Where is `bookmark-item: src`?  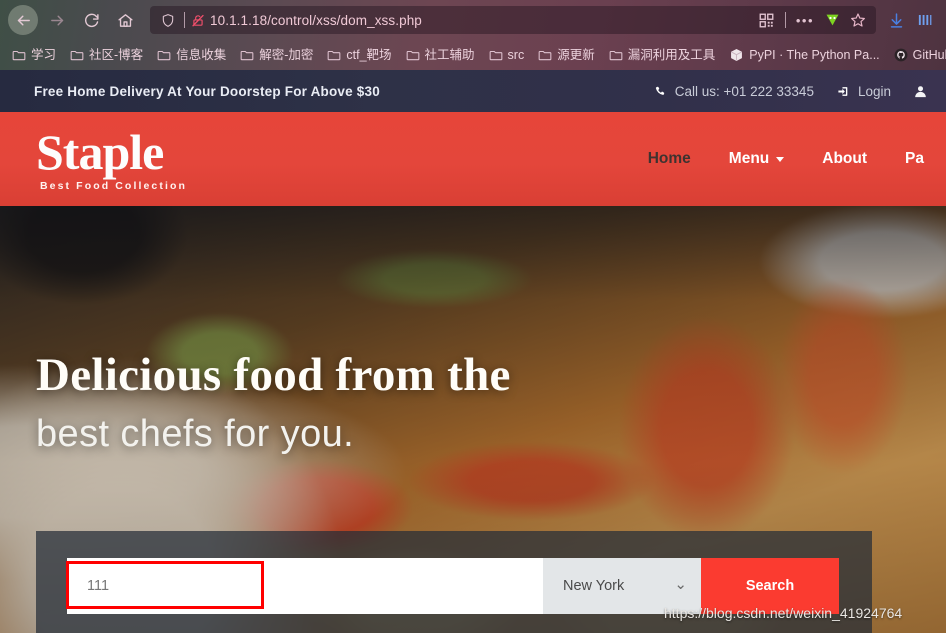
bookmark-item: src is located at coordinates (507, 55).